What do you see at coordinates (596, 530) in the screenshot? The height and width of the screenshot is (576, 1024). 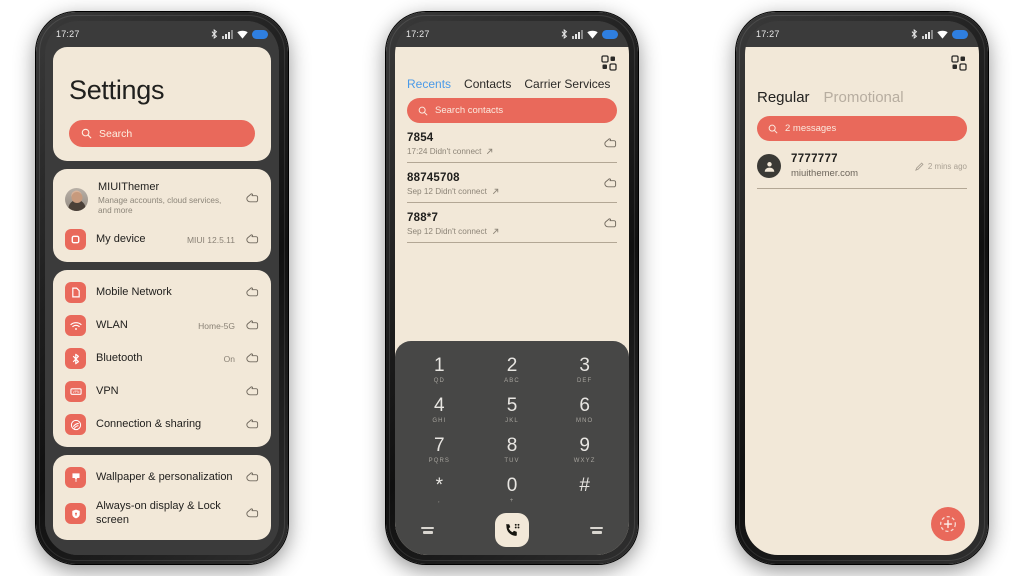 I see `right-hint-bars-icon` at bounding box center [596, 530].